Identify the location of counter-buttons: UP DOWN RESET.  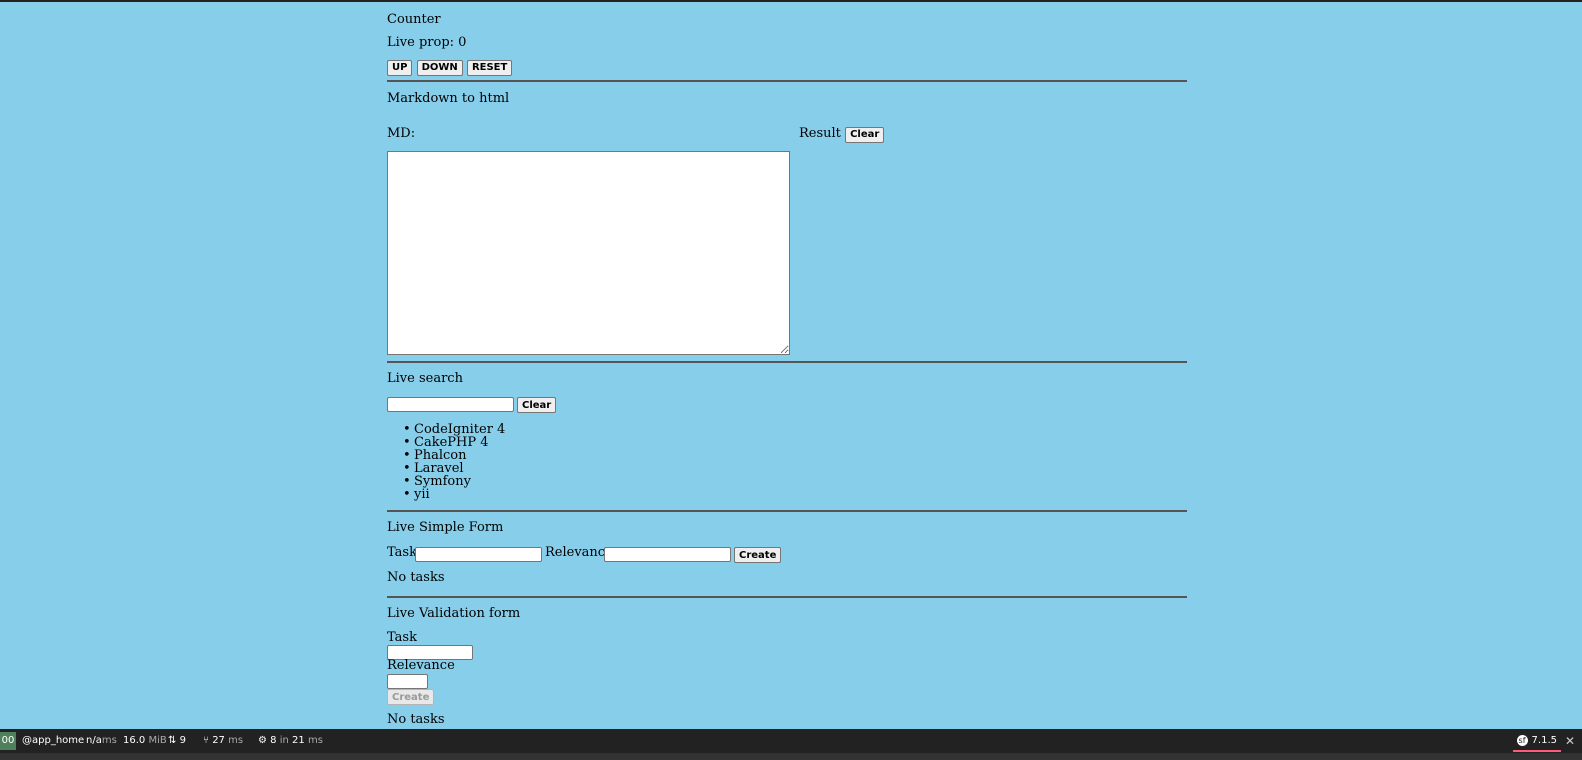
(450, 67).